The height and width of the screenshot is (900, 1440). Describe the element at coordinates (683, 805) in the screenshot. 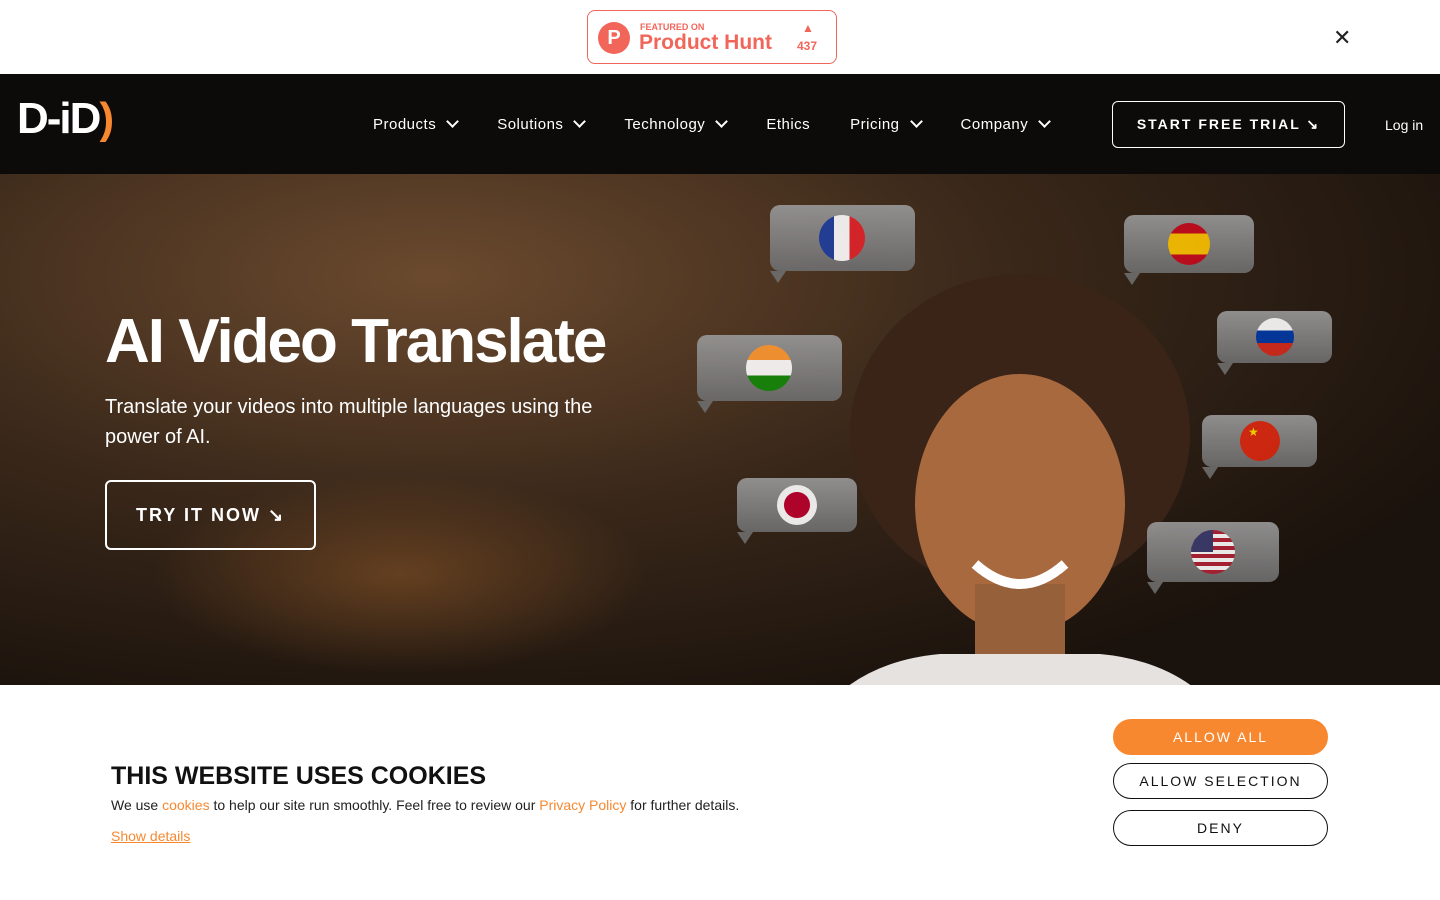

I see `cookie-text-part: for further details.` at that location.